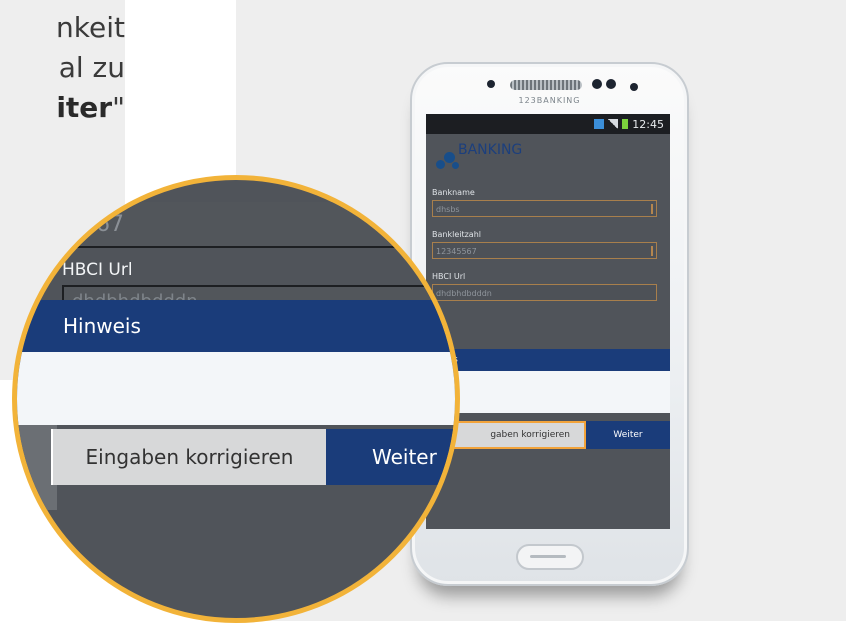 Image resolution: width=846 pixels, height=623 pixels. What do you see at coordinates (548, 360) in the screenshot?
I see `dialog-title: nweis` at bounding box center [548, 360].